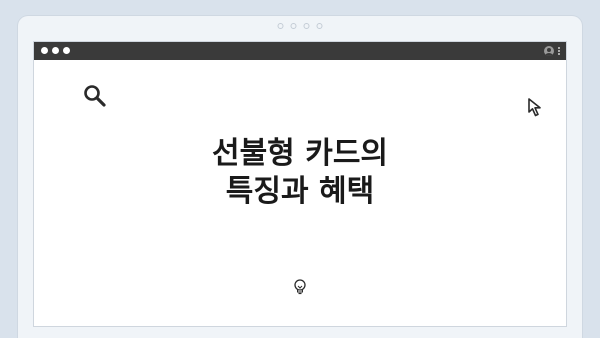 The width and height of the screenshot is (600, 338). What do you see at coordinates (534, 107) in the screenshot?
I see `cursor-icon` at bounding box center [534, 107].